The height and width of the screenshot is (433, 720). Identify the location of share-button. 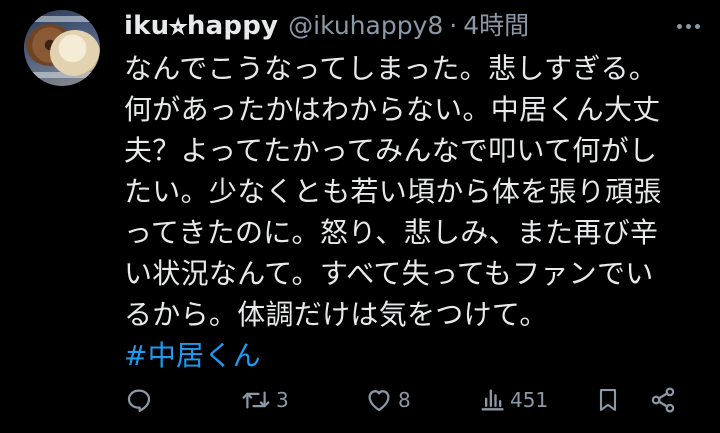
(663, 400).